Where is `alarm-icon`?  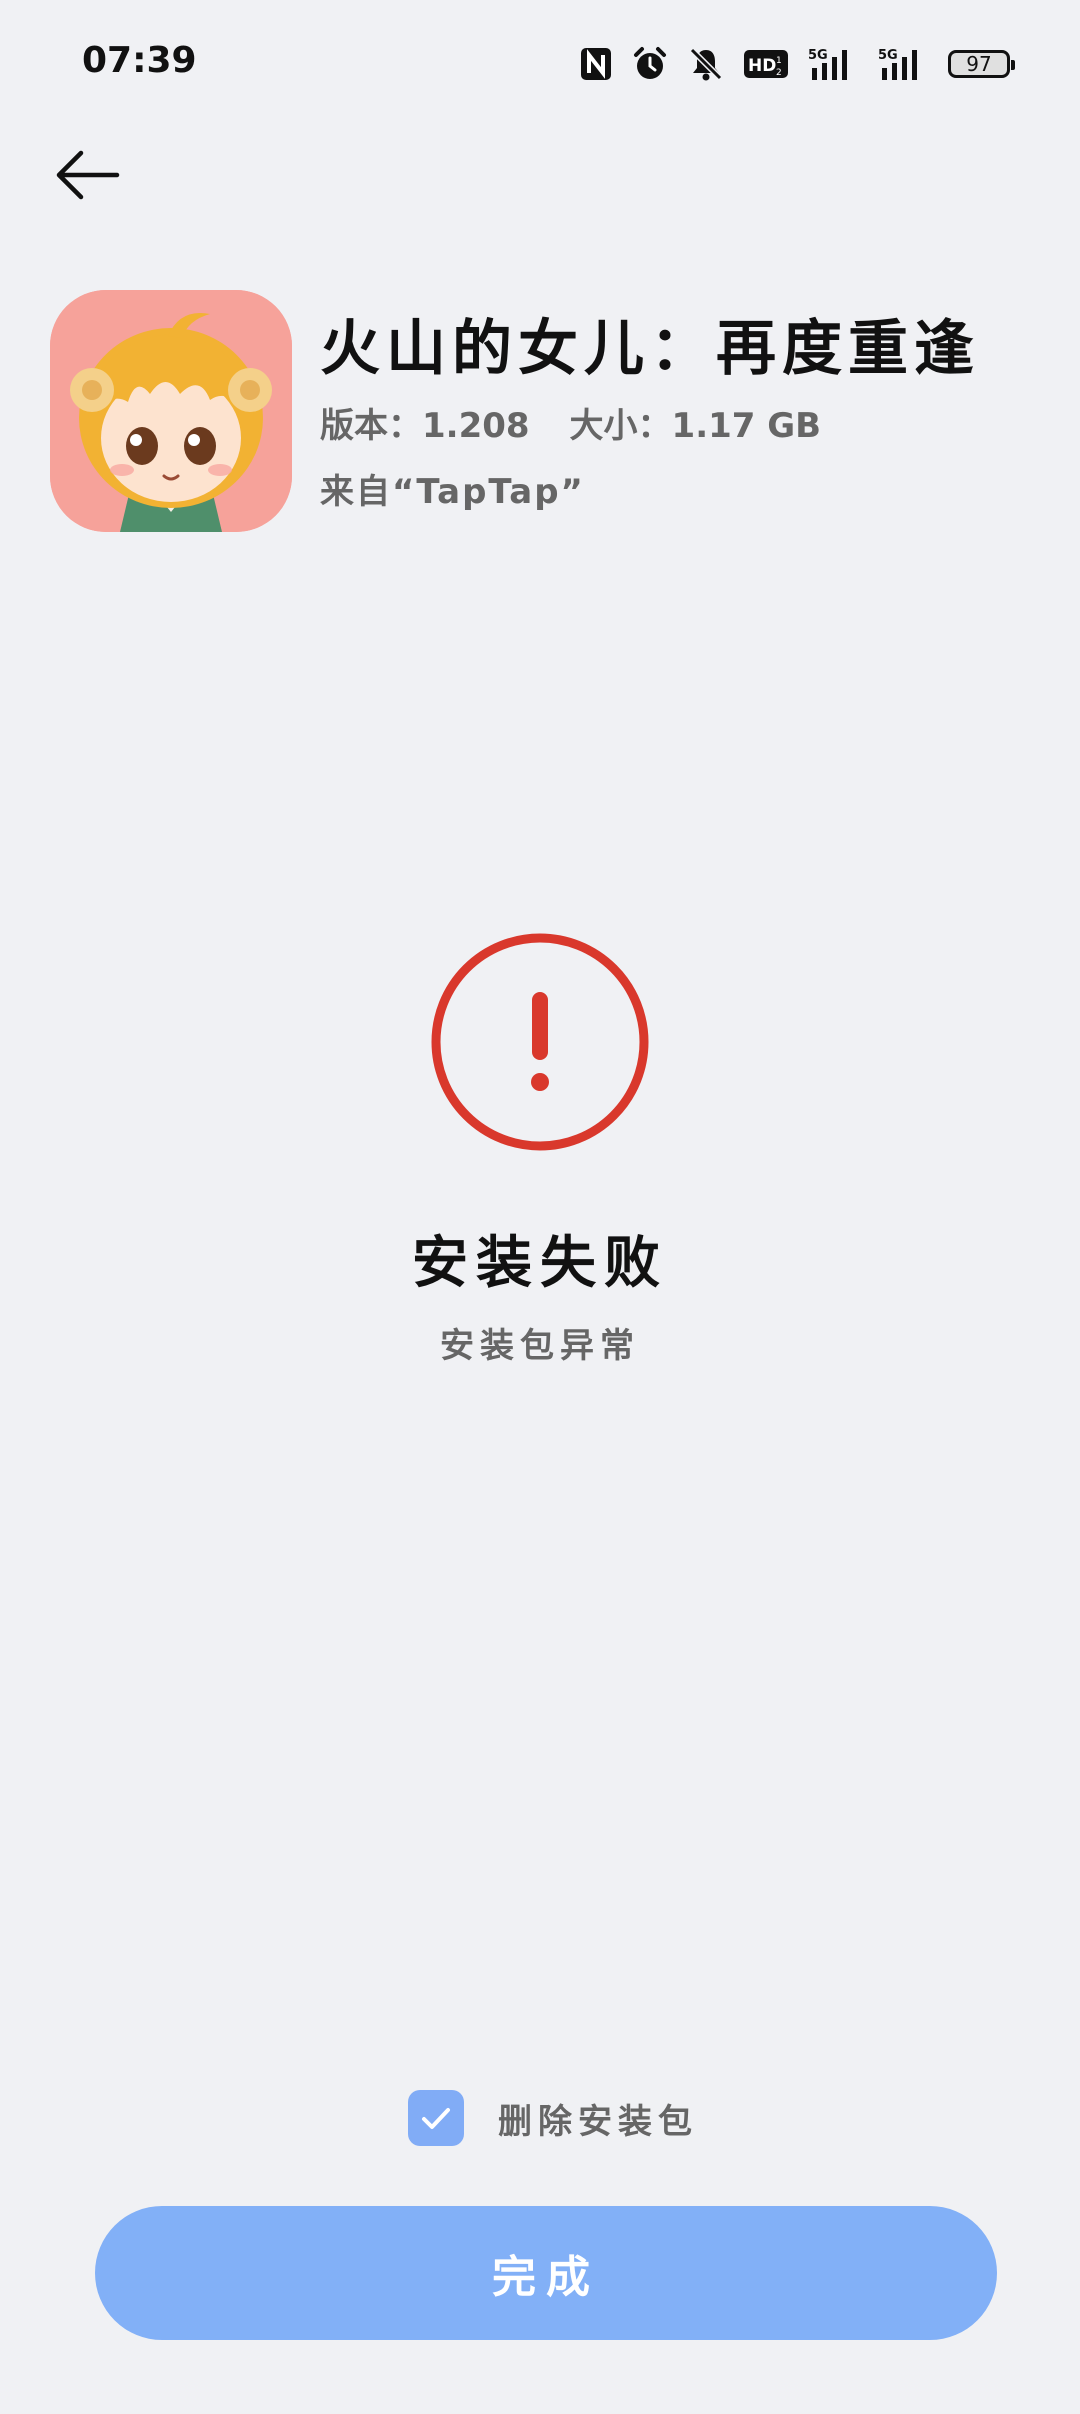 alarm-icon is located at coordinates (650, 64).